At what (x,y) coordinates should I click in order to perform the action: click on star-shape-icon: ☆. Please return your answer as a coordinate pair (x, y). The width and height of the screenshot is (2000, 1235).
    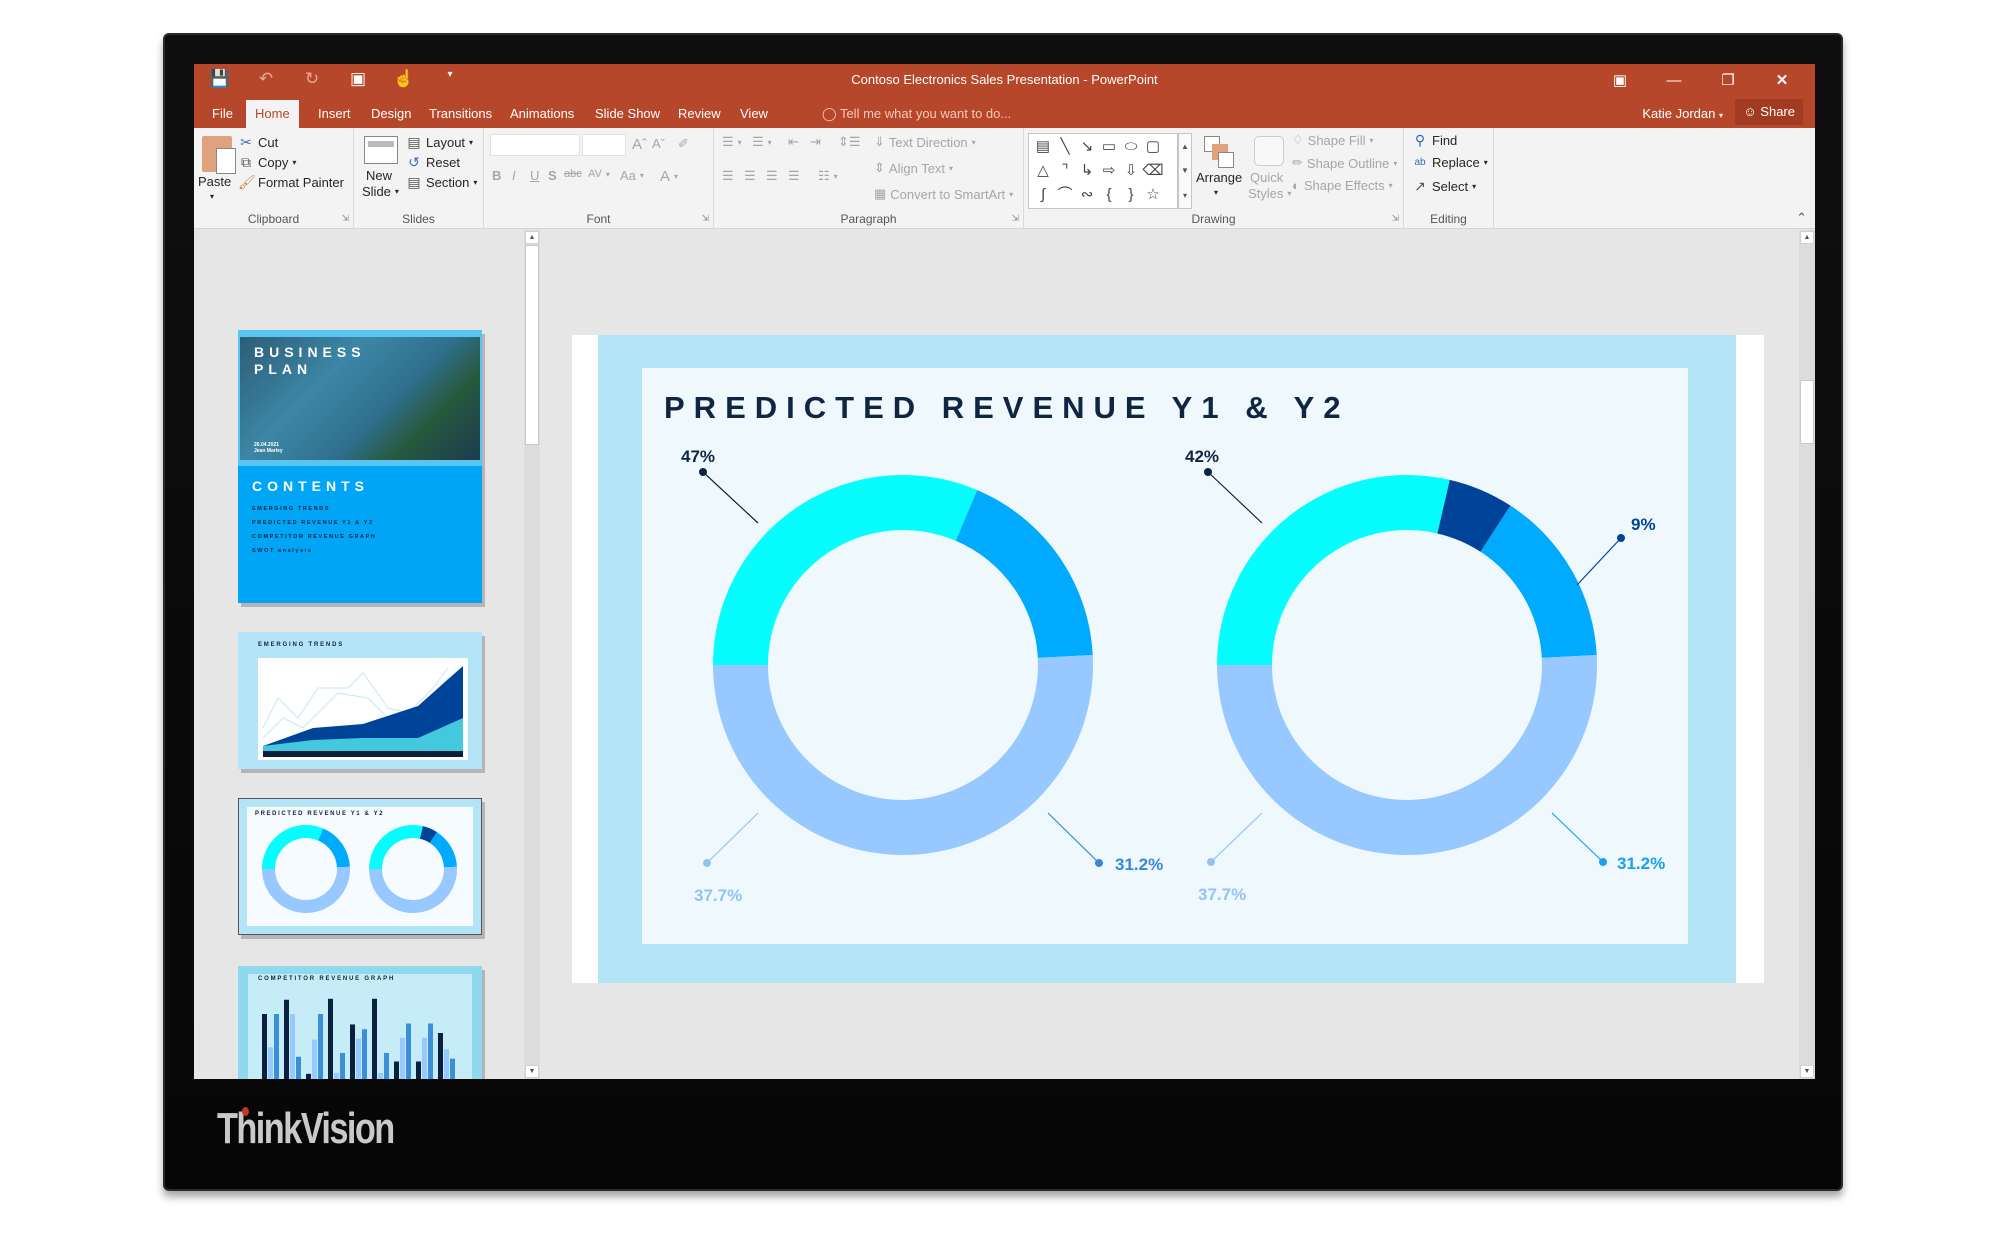
    Looking at the image, I should click on (1153, 195).